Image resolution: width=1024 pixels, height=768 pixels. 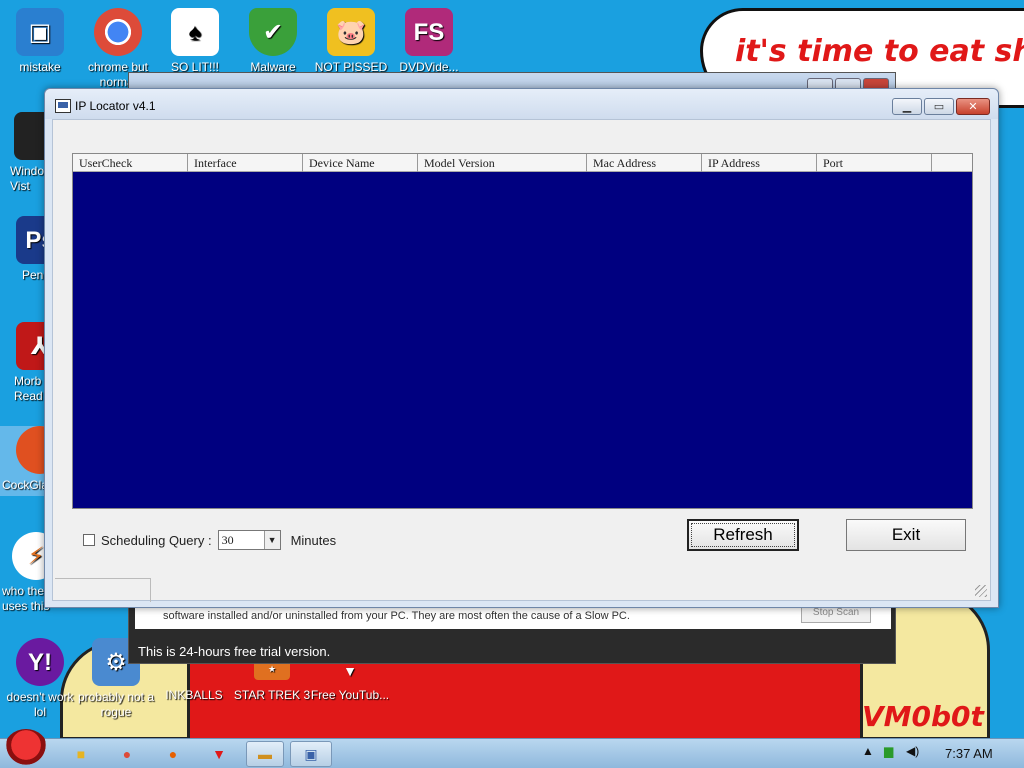 I want to click on explorer-icon: ■, so click(x=81, y=754).